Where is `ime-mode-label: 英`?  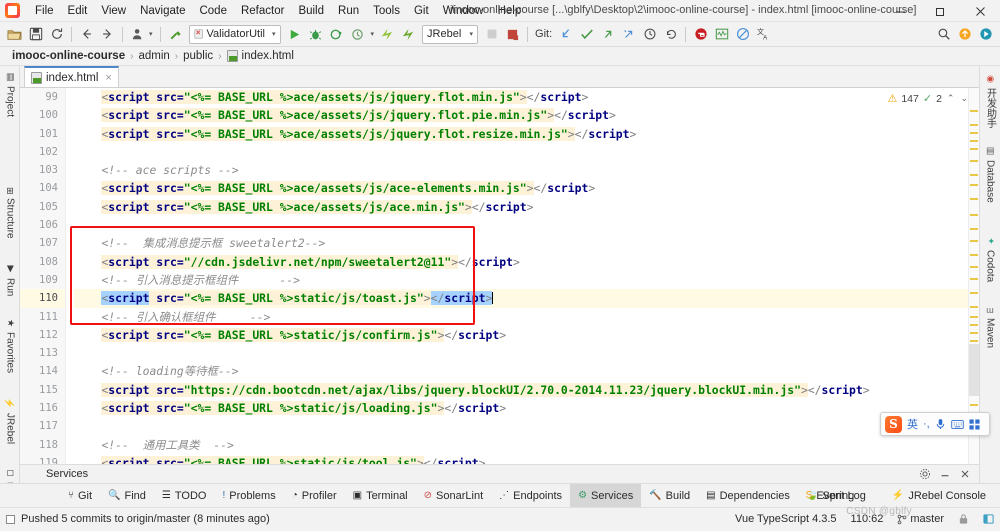
ime-mode-label: 英 is located at coordinates (912, 424).